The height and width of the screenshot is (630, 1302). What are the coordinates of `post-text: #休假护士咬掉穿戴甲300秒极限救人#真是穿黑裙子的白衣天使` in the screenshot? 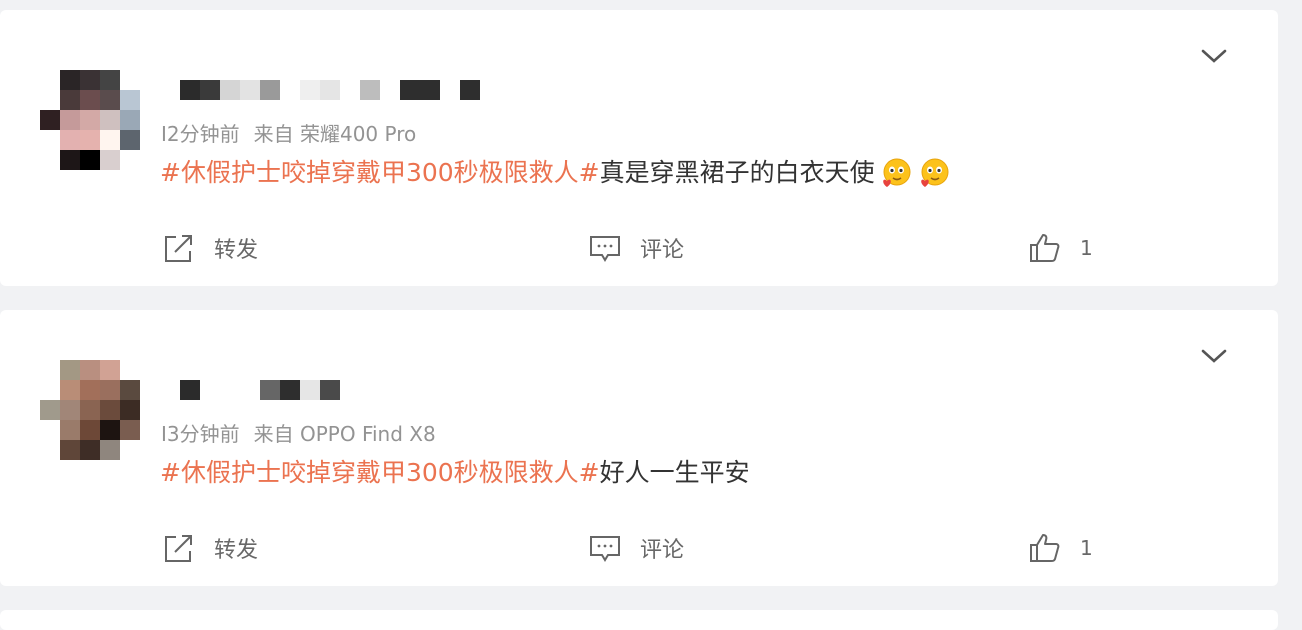 It's located at (555, 173).